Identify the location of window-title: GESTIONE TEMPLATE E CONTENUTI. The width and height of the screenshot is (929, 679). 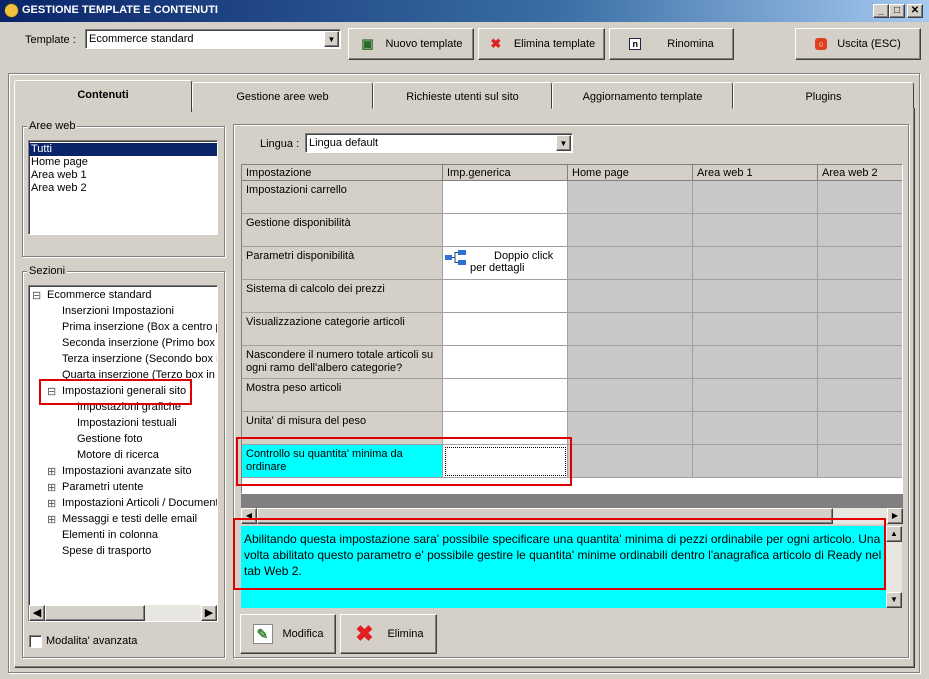
(120, 10).